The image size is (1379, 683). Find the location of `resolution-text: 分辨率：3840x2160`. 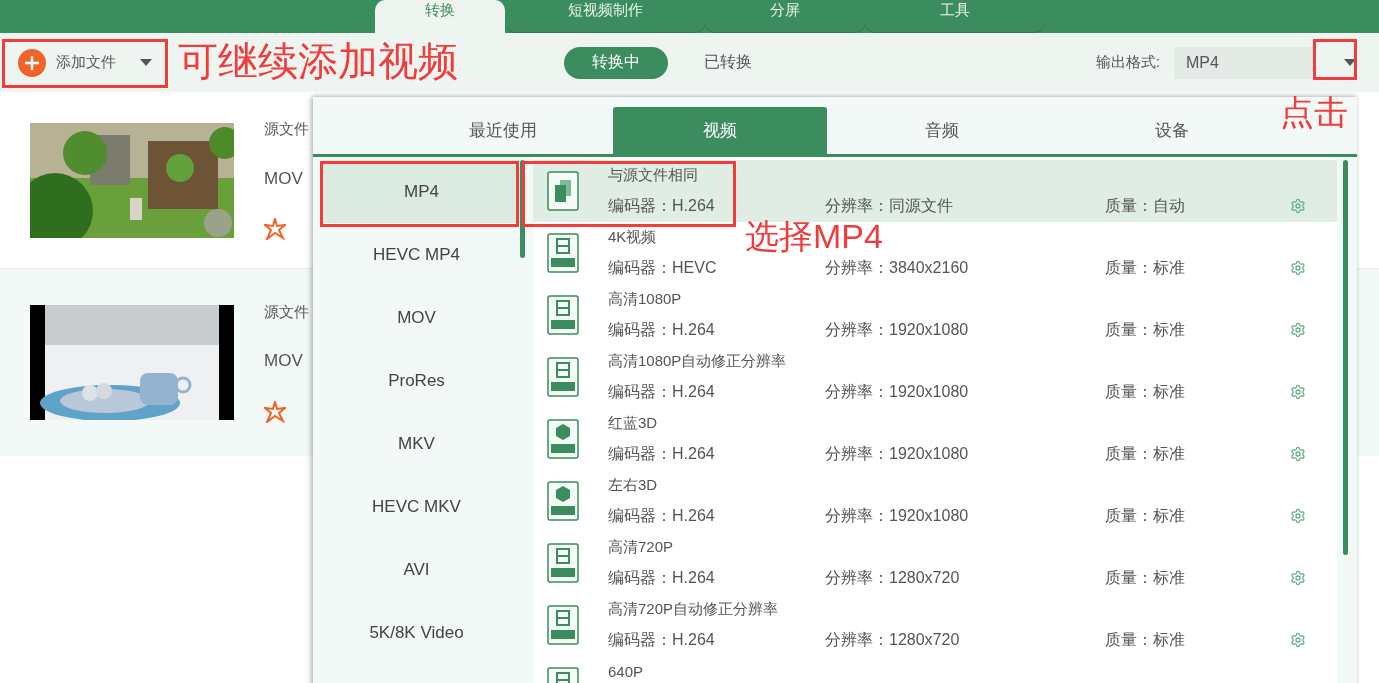

resolution-text: 分辨率：3840x2160 is located at coordinates (897, 267).